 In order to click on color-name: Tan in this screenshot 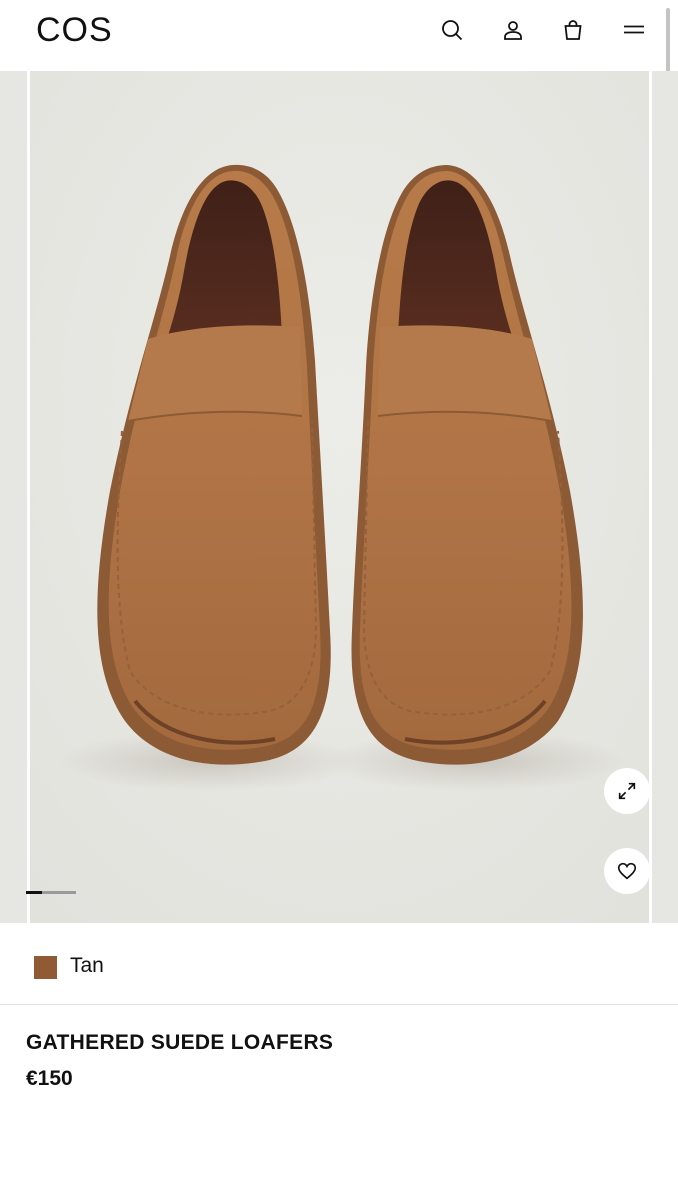, I will do `click(87, 965)`.